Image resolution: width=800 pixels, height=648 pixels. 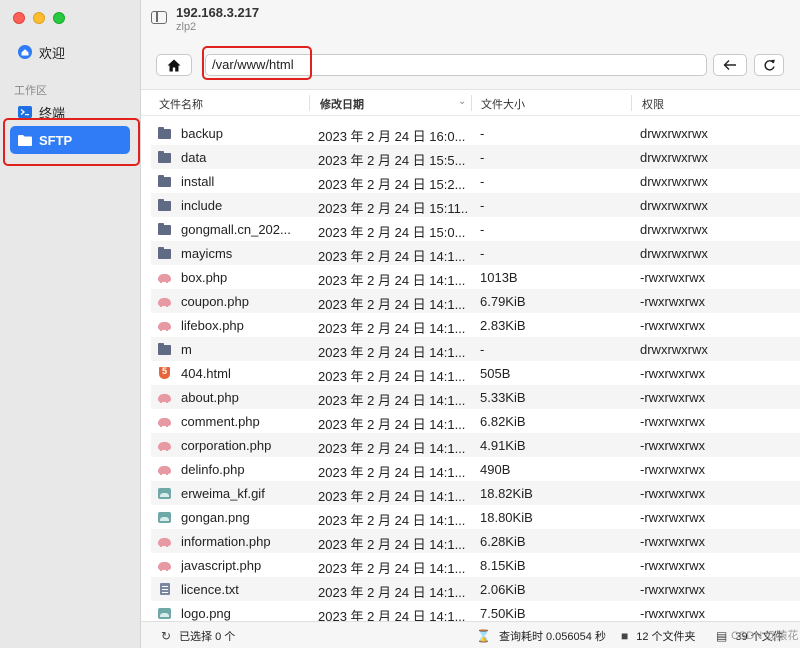 I want to click on column-header-name: 文件名称, so click(x=181, y=103).